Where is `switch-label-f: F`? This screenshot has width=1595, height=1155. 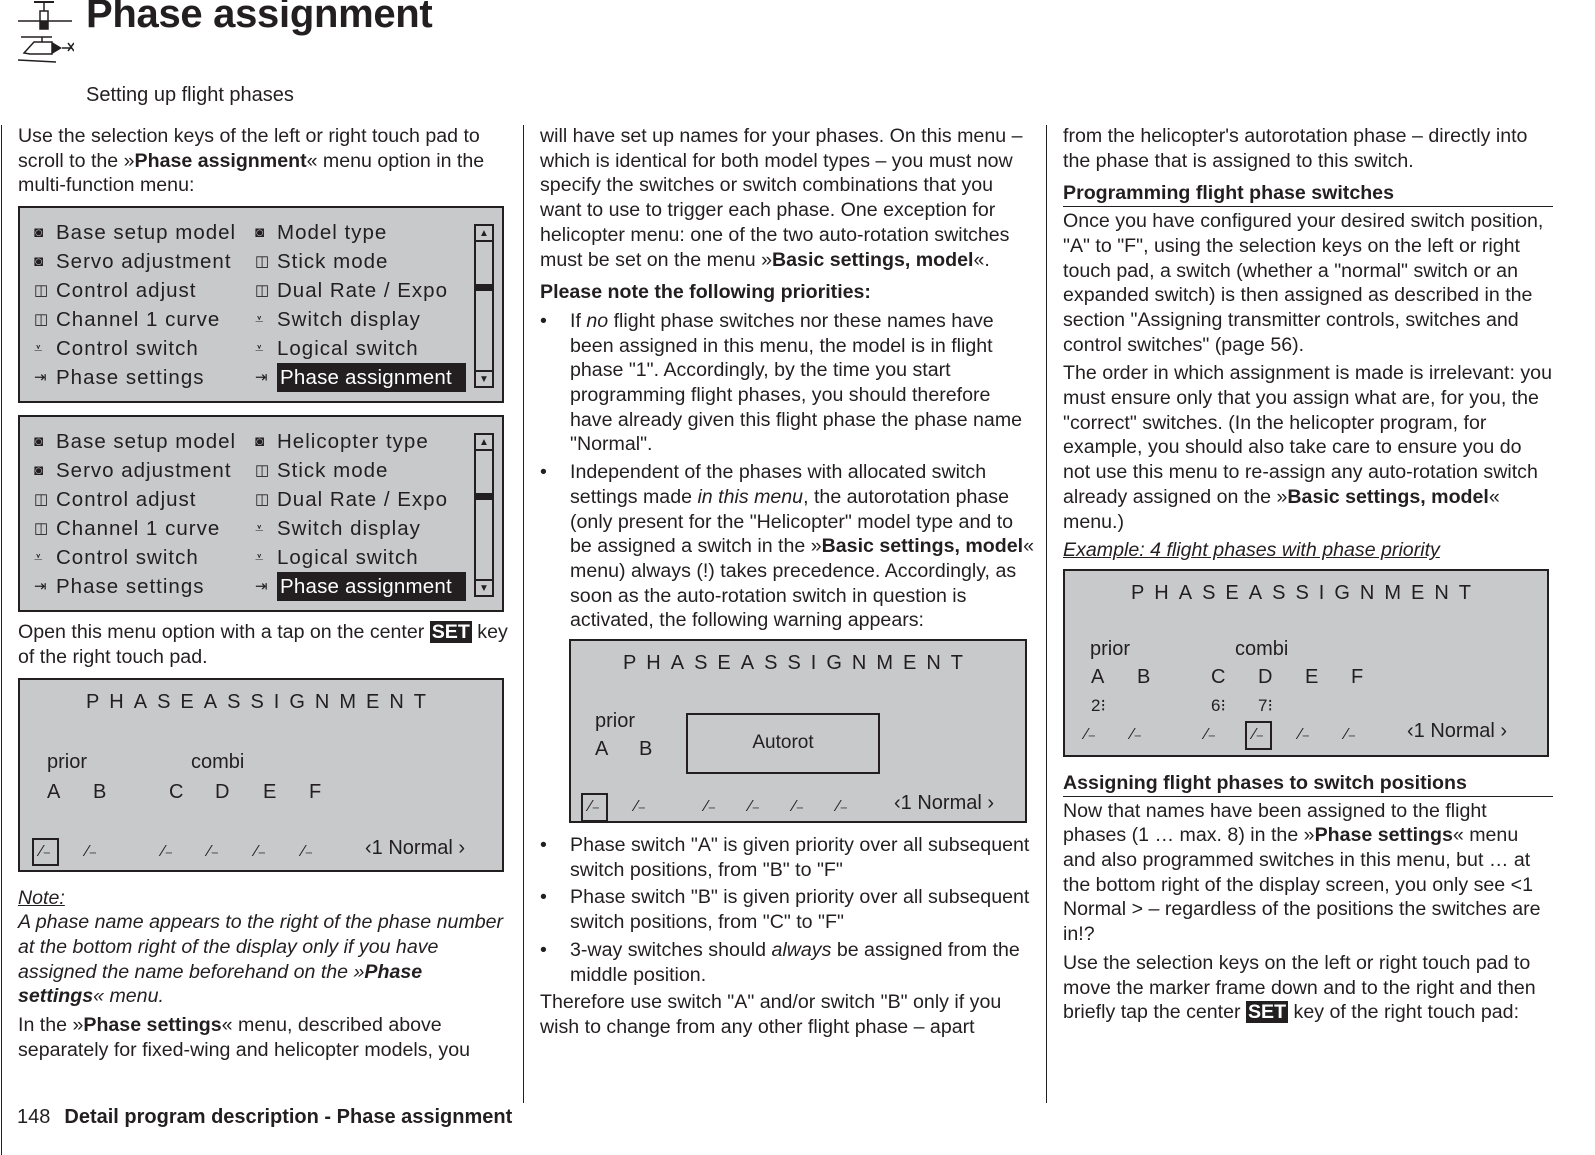 switch-label-f: F is located at coordinates (1357, 676).